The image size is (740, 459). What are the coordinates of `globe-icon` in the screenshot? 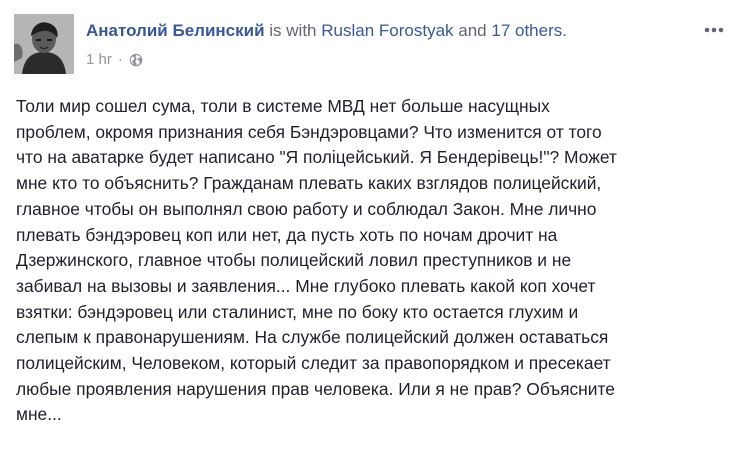 It's located at (136, 60).